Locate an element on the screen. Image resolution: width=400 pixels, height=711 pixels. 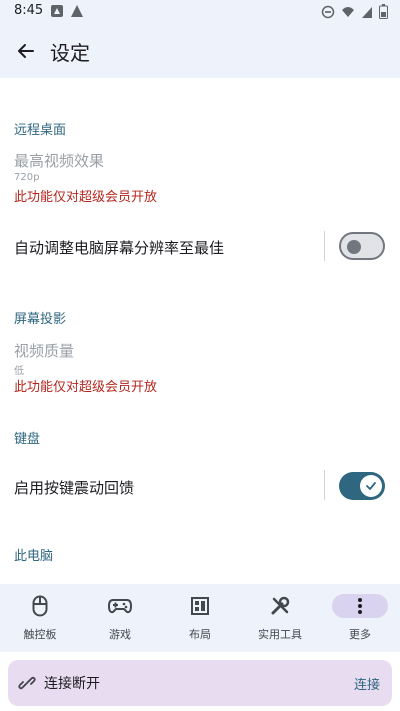
setting-value: 低 is located at coordinates (19, 371).